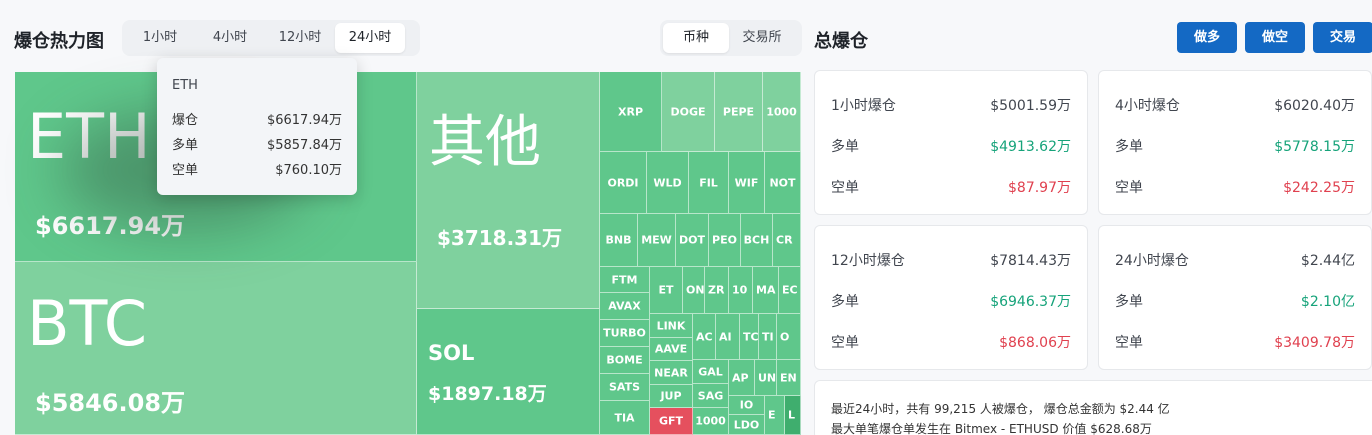 This screenshot has width=1372, height=435. I want to click on treemap-cell-avax: AVAX, so click(625, 306).